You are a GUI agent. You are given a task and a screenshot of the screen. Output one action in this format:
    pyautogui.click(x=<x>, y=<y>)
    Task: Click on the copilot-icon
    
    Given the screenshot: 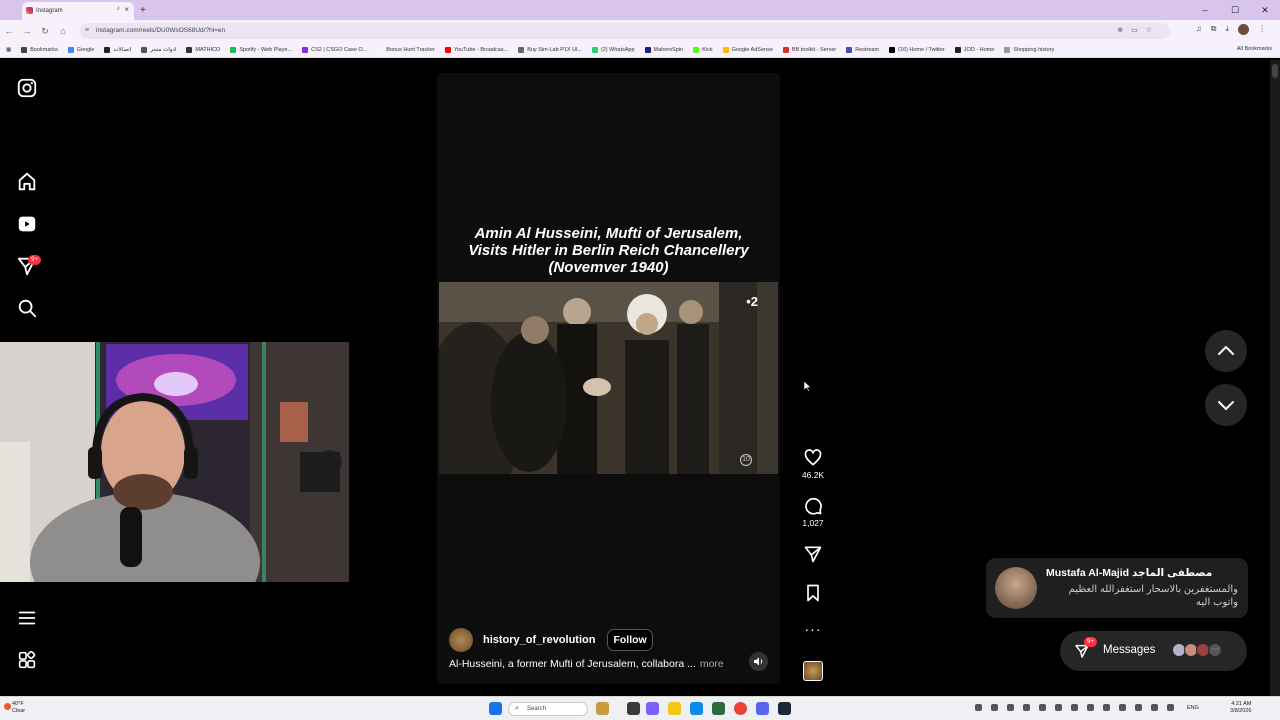 What is the action you would take?
    pyautogui.click(x=652, y=708)
    